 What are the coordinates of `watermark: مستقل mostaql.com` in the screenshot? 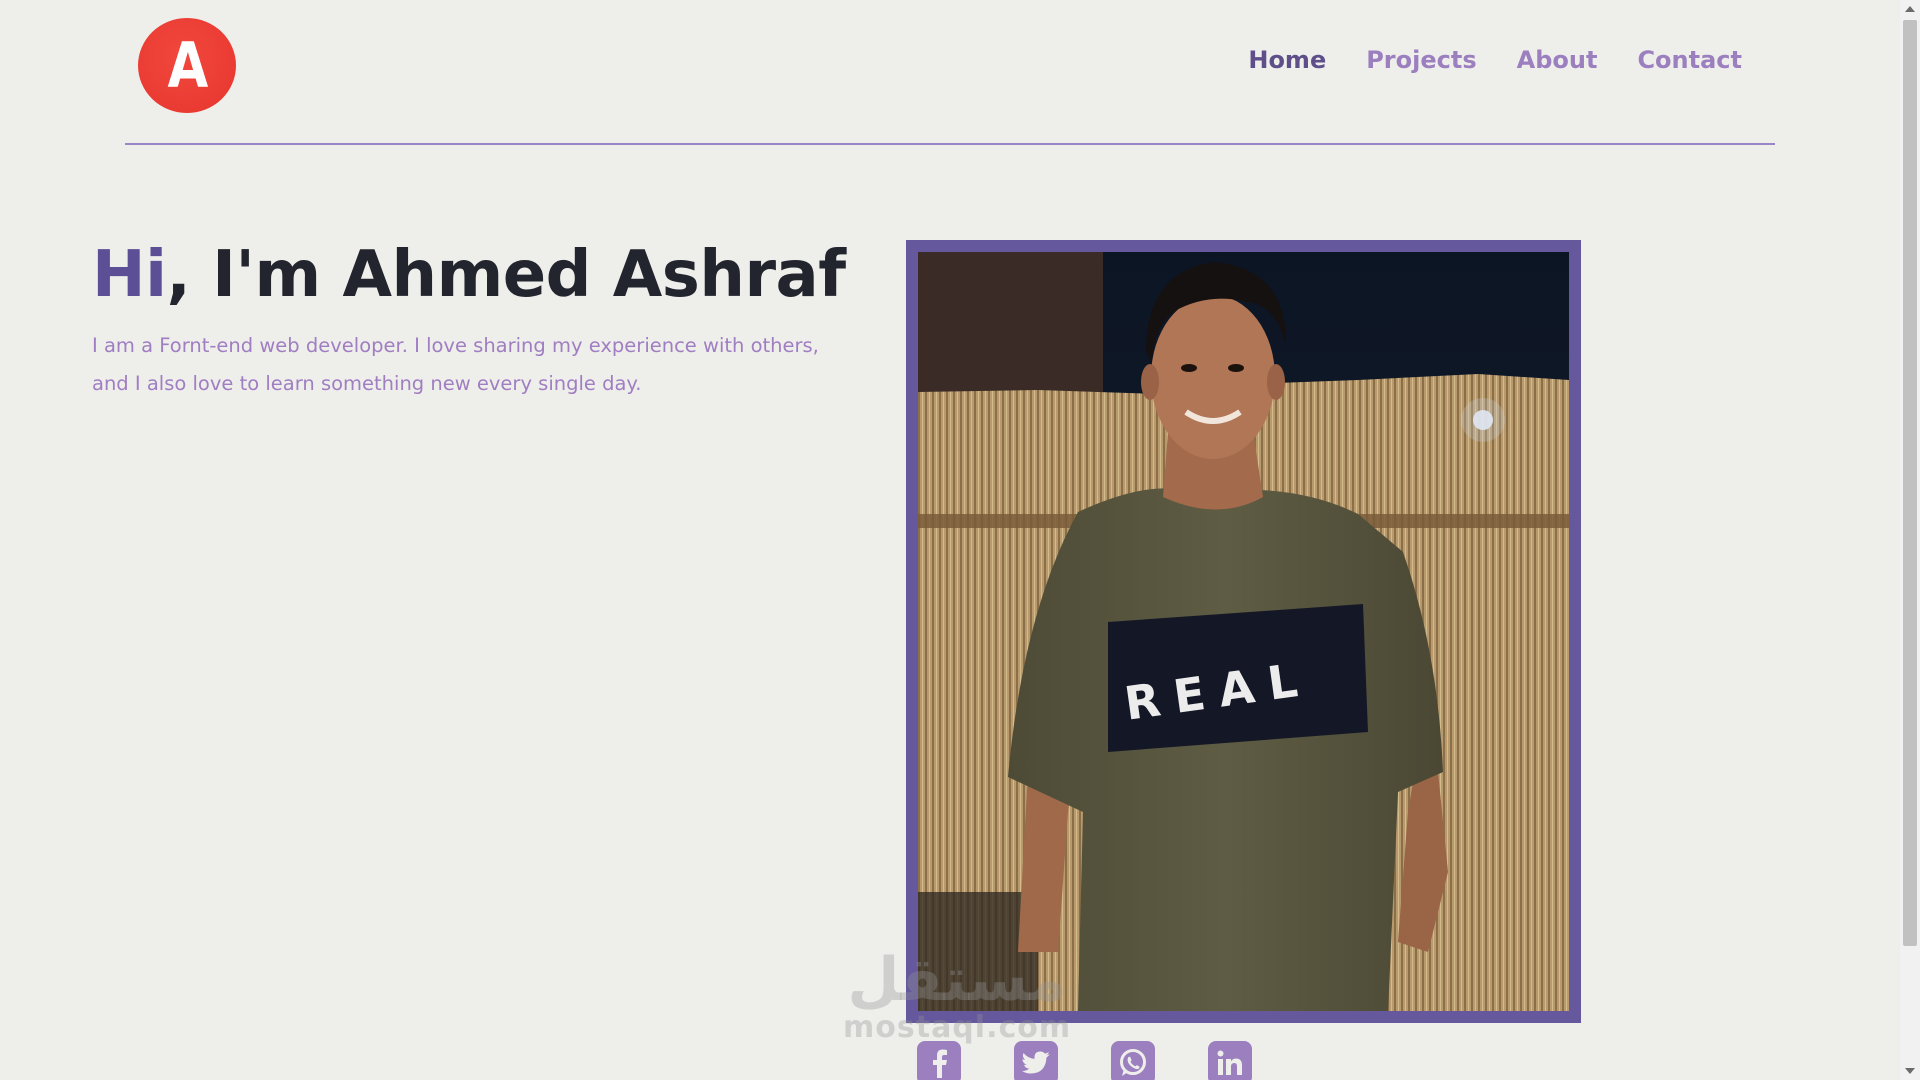 It's located at (957, 997).